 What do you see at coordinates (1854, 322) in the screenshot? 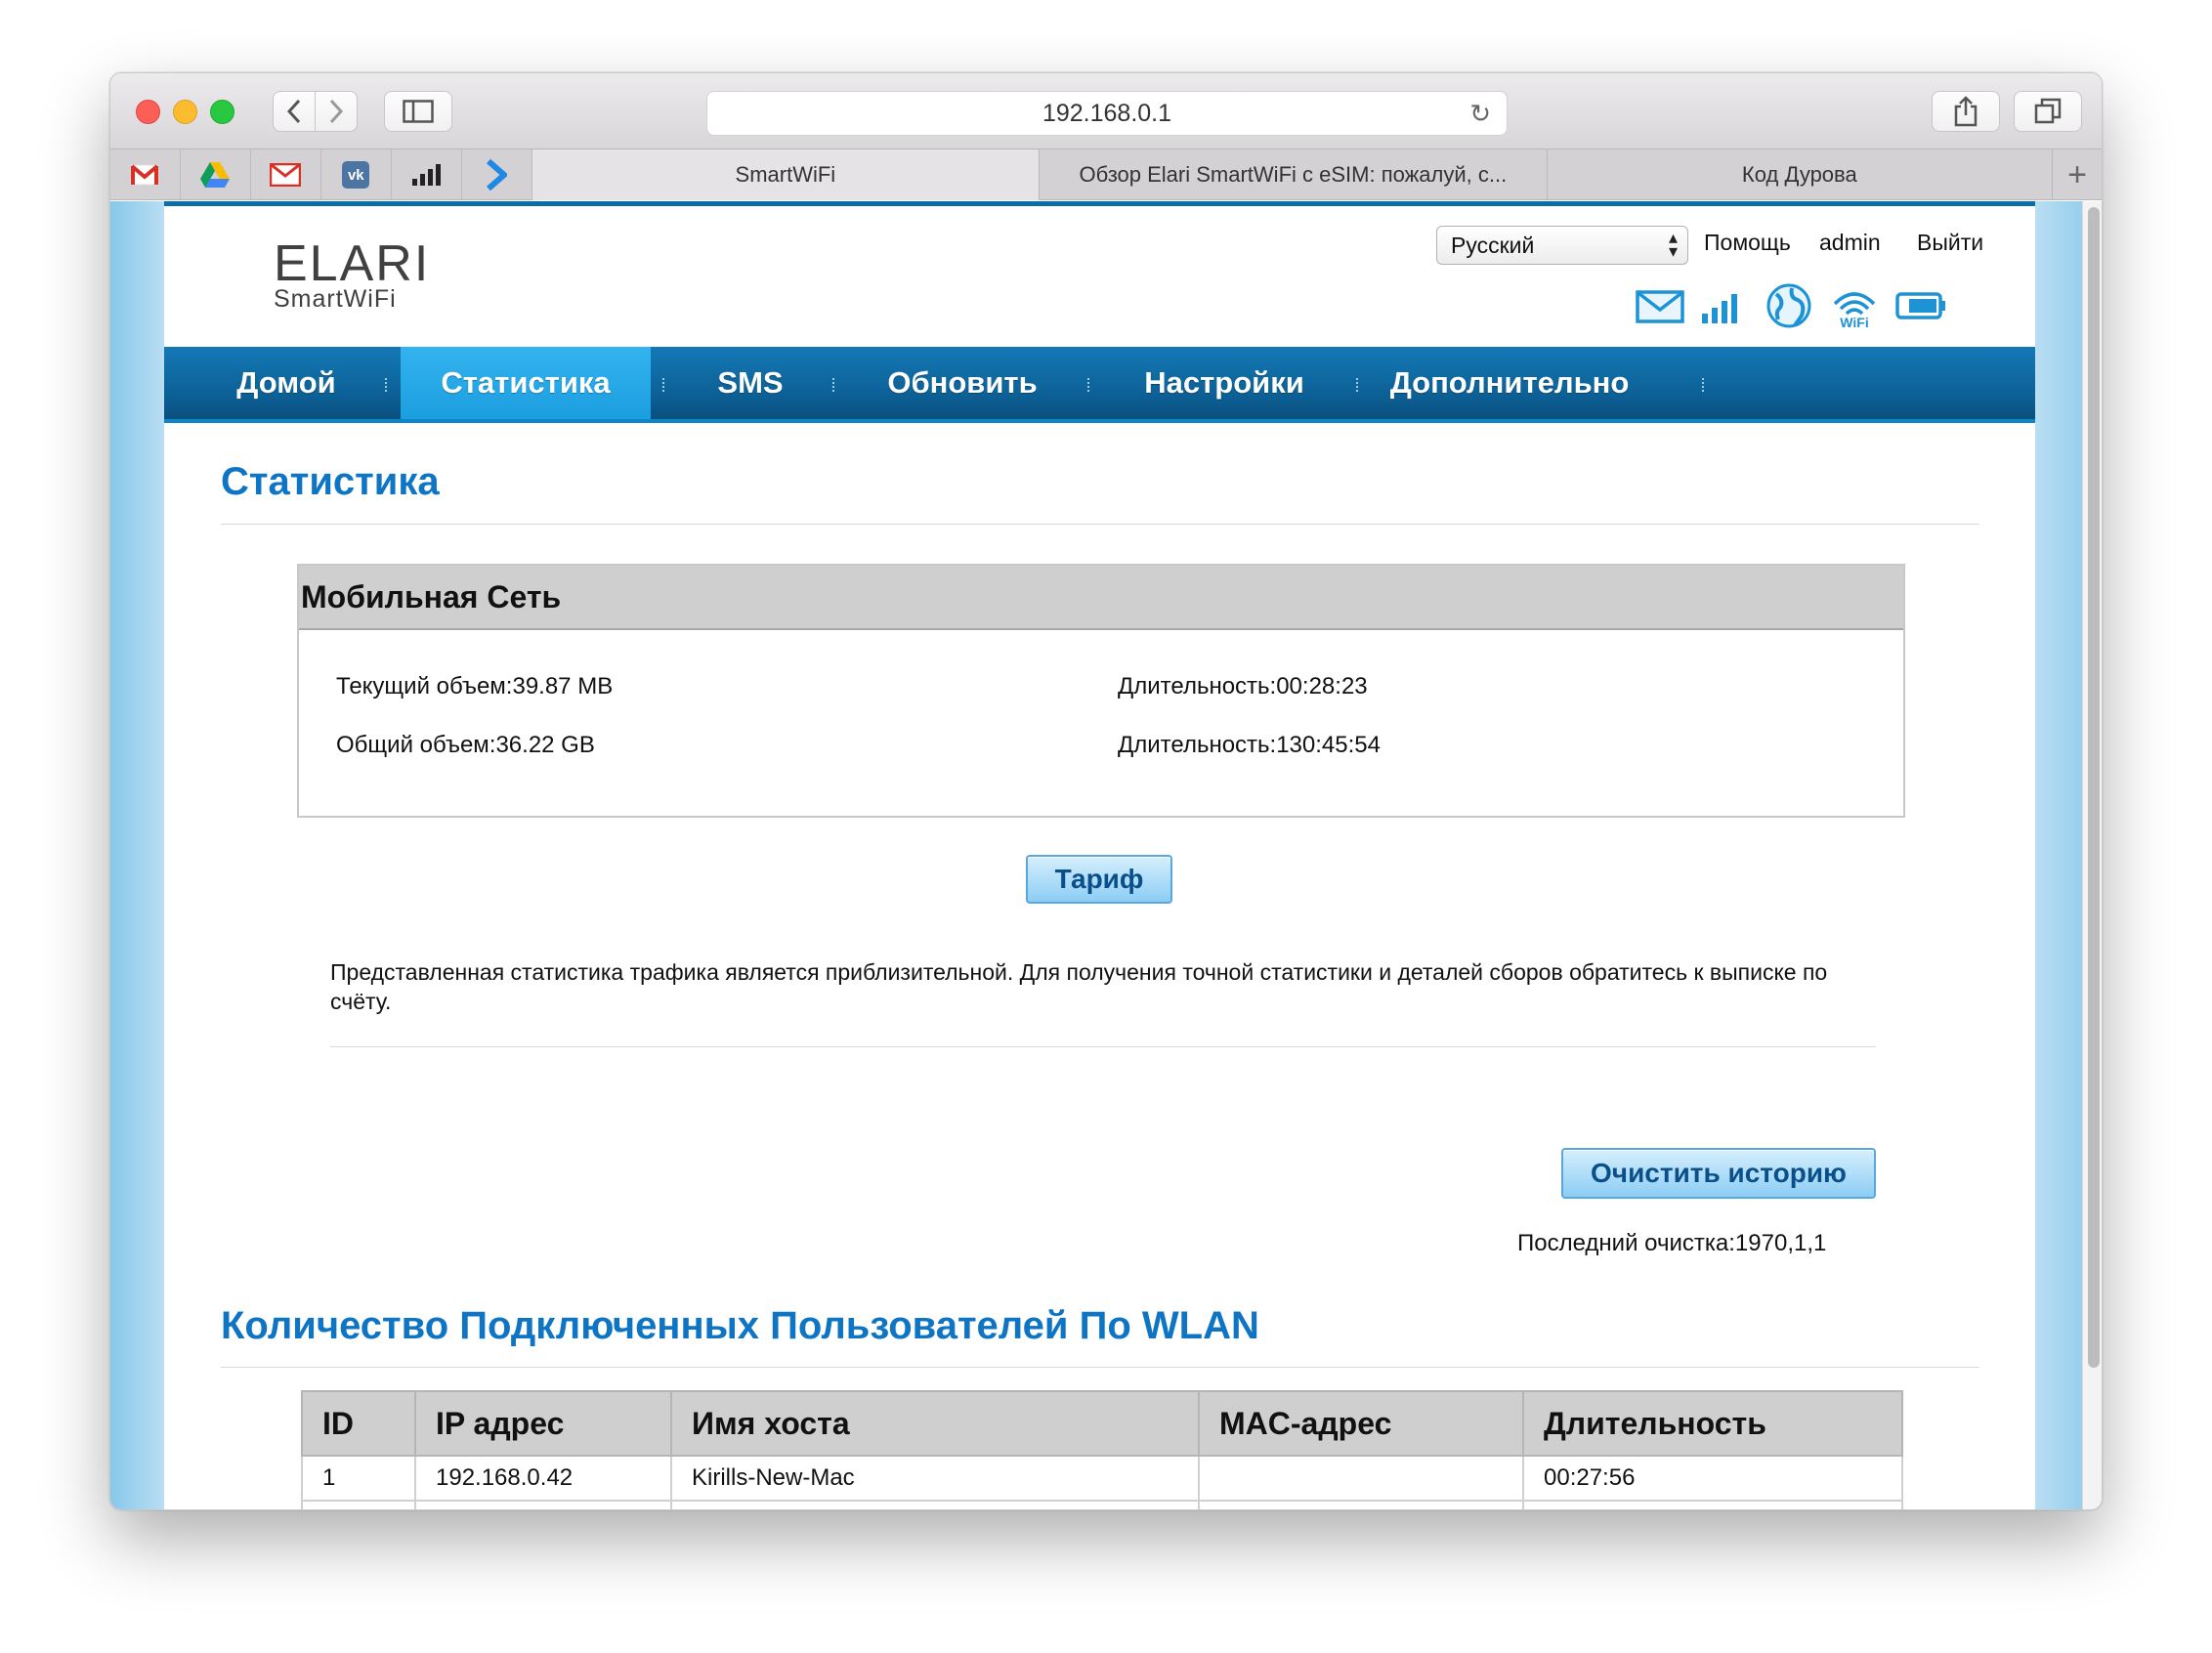
I see `wifi-label: WiFi` at bounding box center [1854, 322].